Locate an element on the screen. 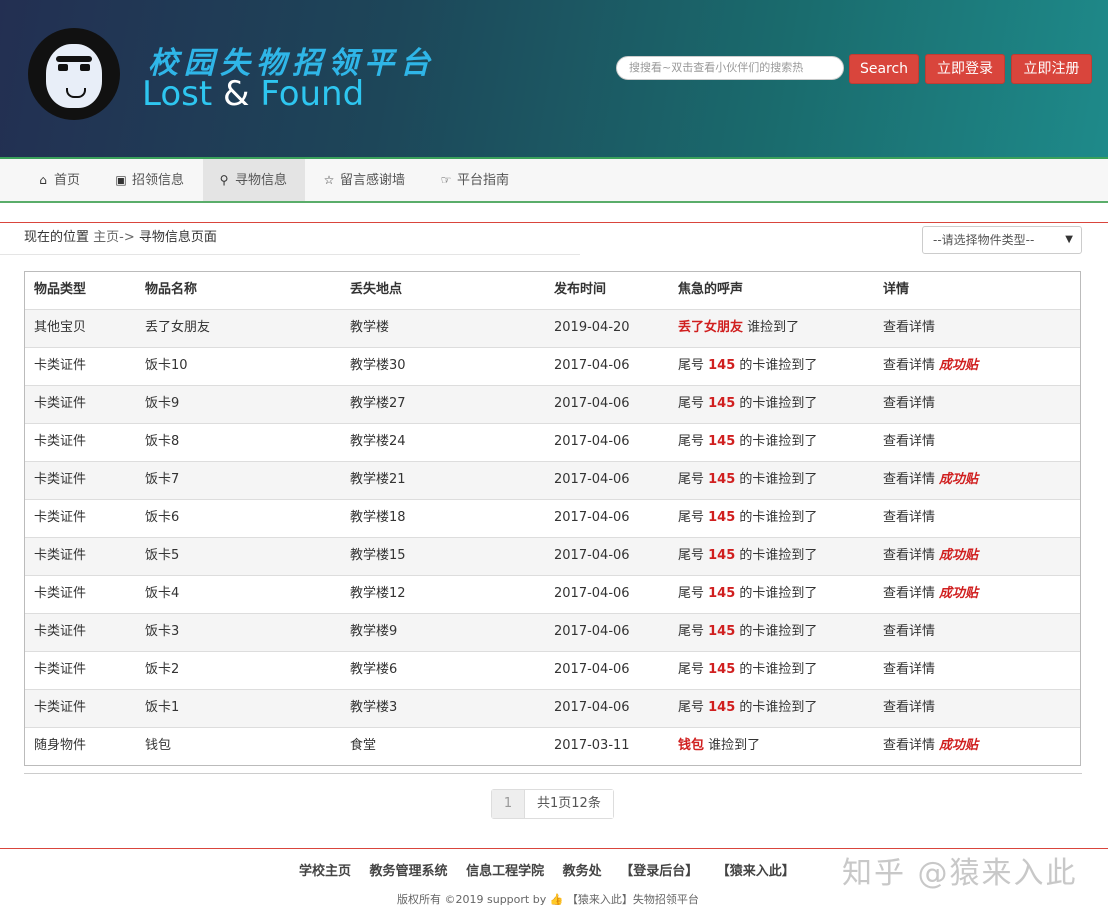  detail-cell: 查看详情 成功贴 is located at coordinates (930, 366).